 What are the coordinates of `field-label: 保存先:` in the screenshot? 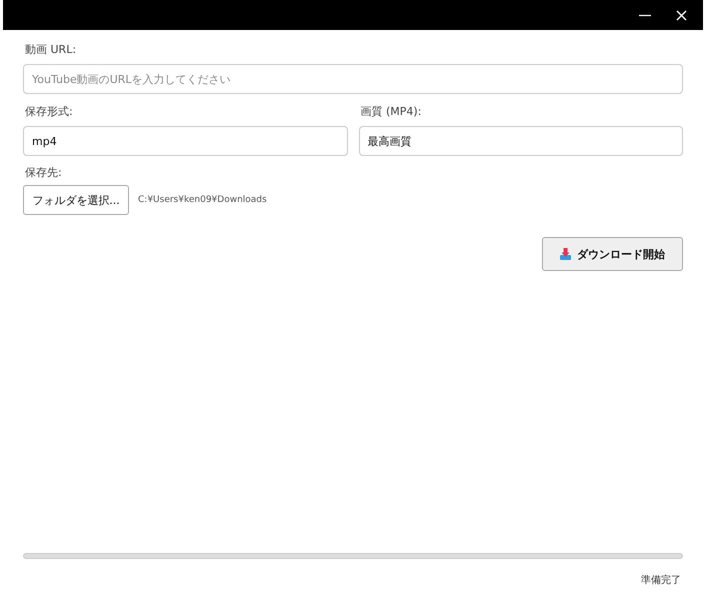 It's located at (43, 173).